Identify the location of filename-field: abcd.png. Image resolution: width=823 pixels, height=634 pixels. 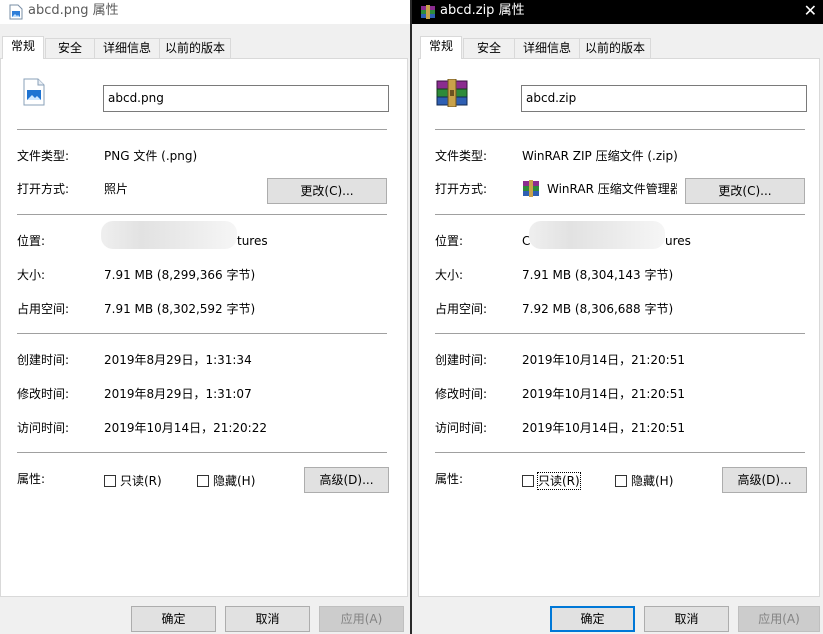
(246, 98).